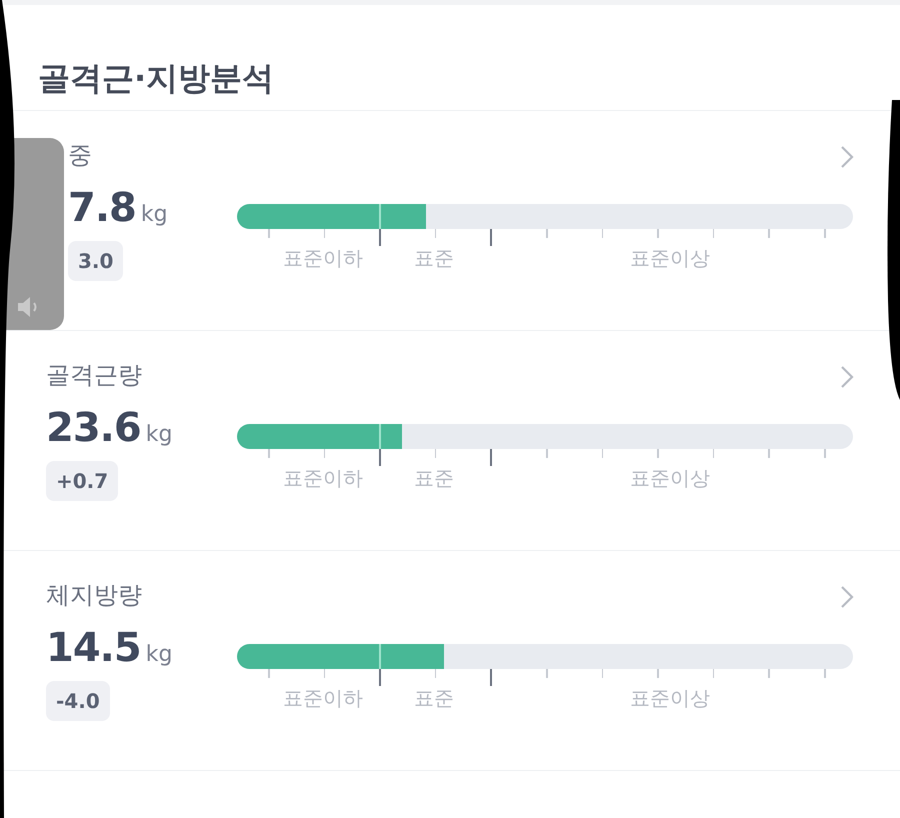 The height and width of the screenshot is (818, 900). What do you see at coordinates (78, 701) in the screenshot?
I see `change-badge: -4.0` at bounding box center [78, 701].